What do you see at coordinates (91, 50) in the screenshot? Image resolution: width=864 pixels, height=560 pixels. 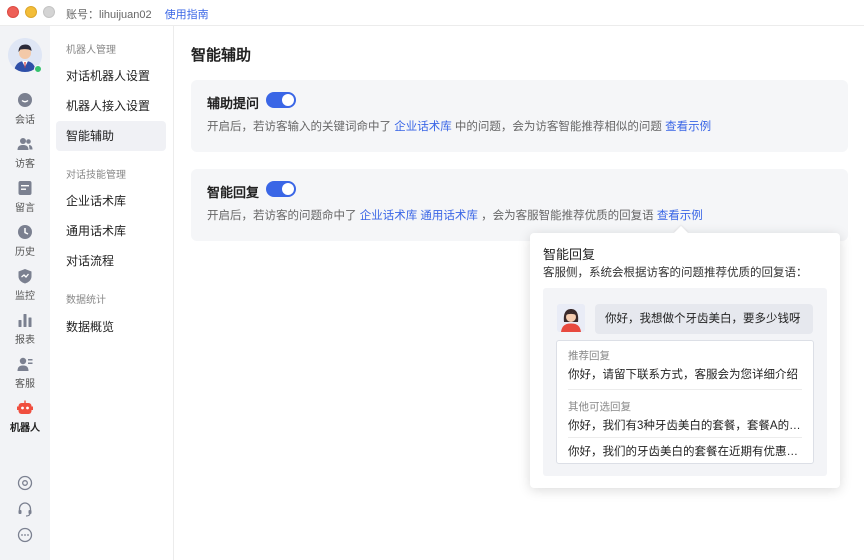 I see `nav-group-title: 机器人管理` at bounding box center [91, 50].